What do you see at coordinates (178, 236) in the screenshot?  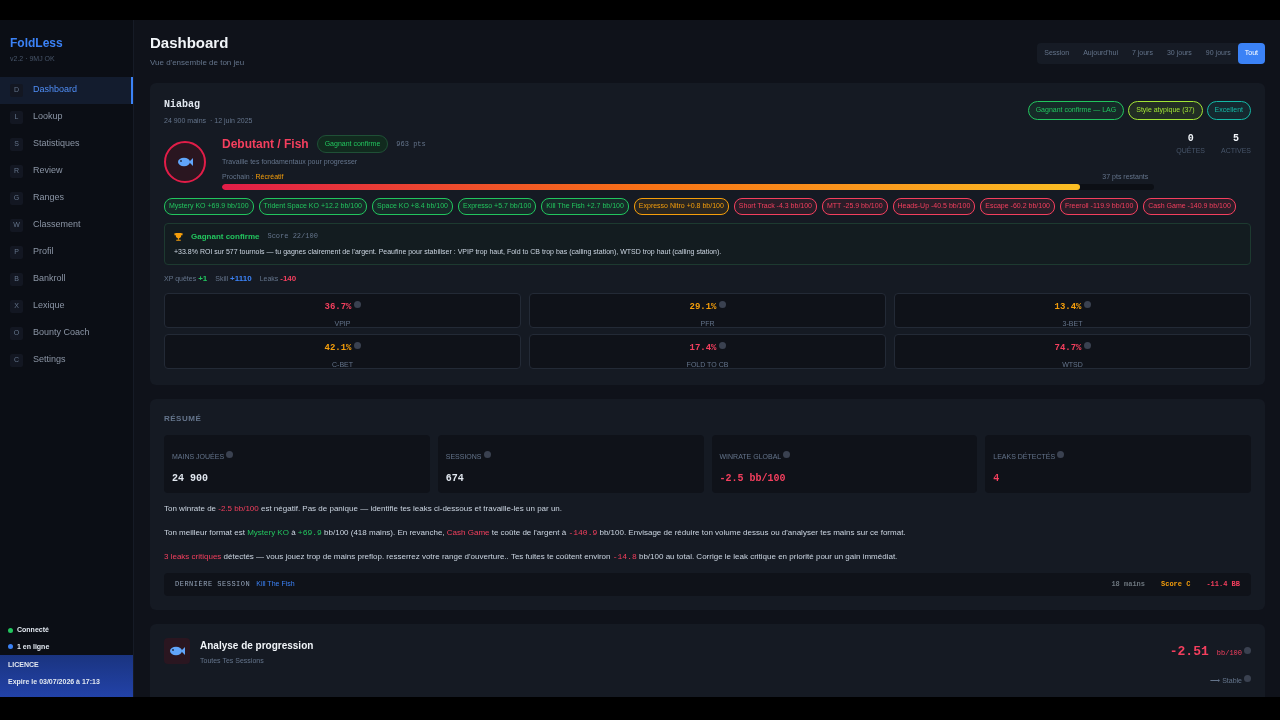 I see `trophy-icon` at bounding box center [178, 236].